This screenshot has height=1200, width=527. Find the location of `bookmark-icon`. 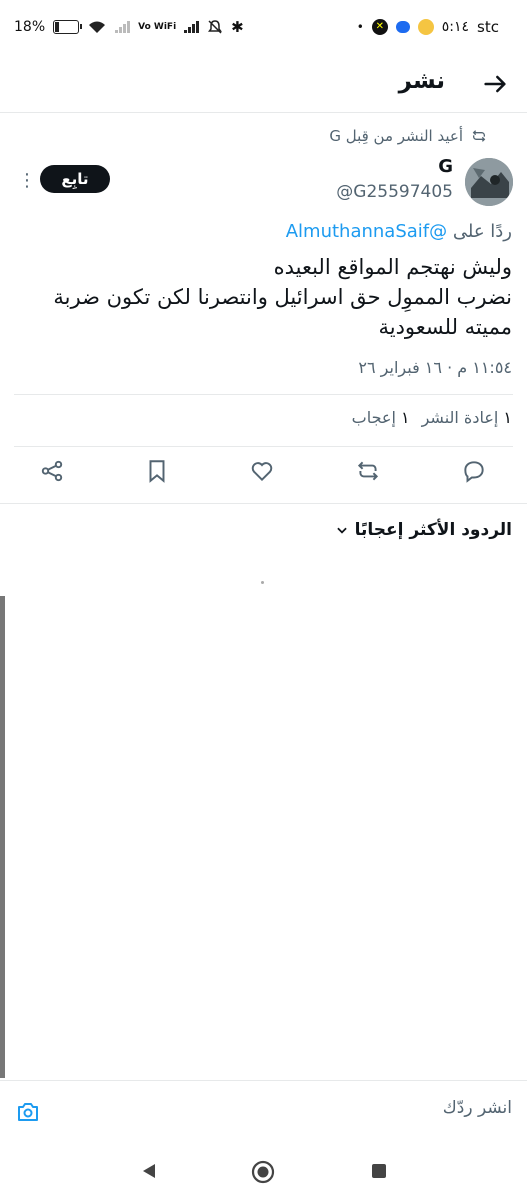

bookmark-icon is located at coordinates (157, 471).